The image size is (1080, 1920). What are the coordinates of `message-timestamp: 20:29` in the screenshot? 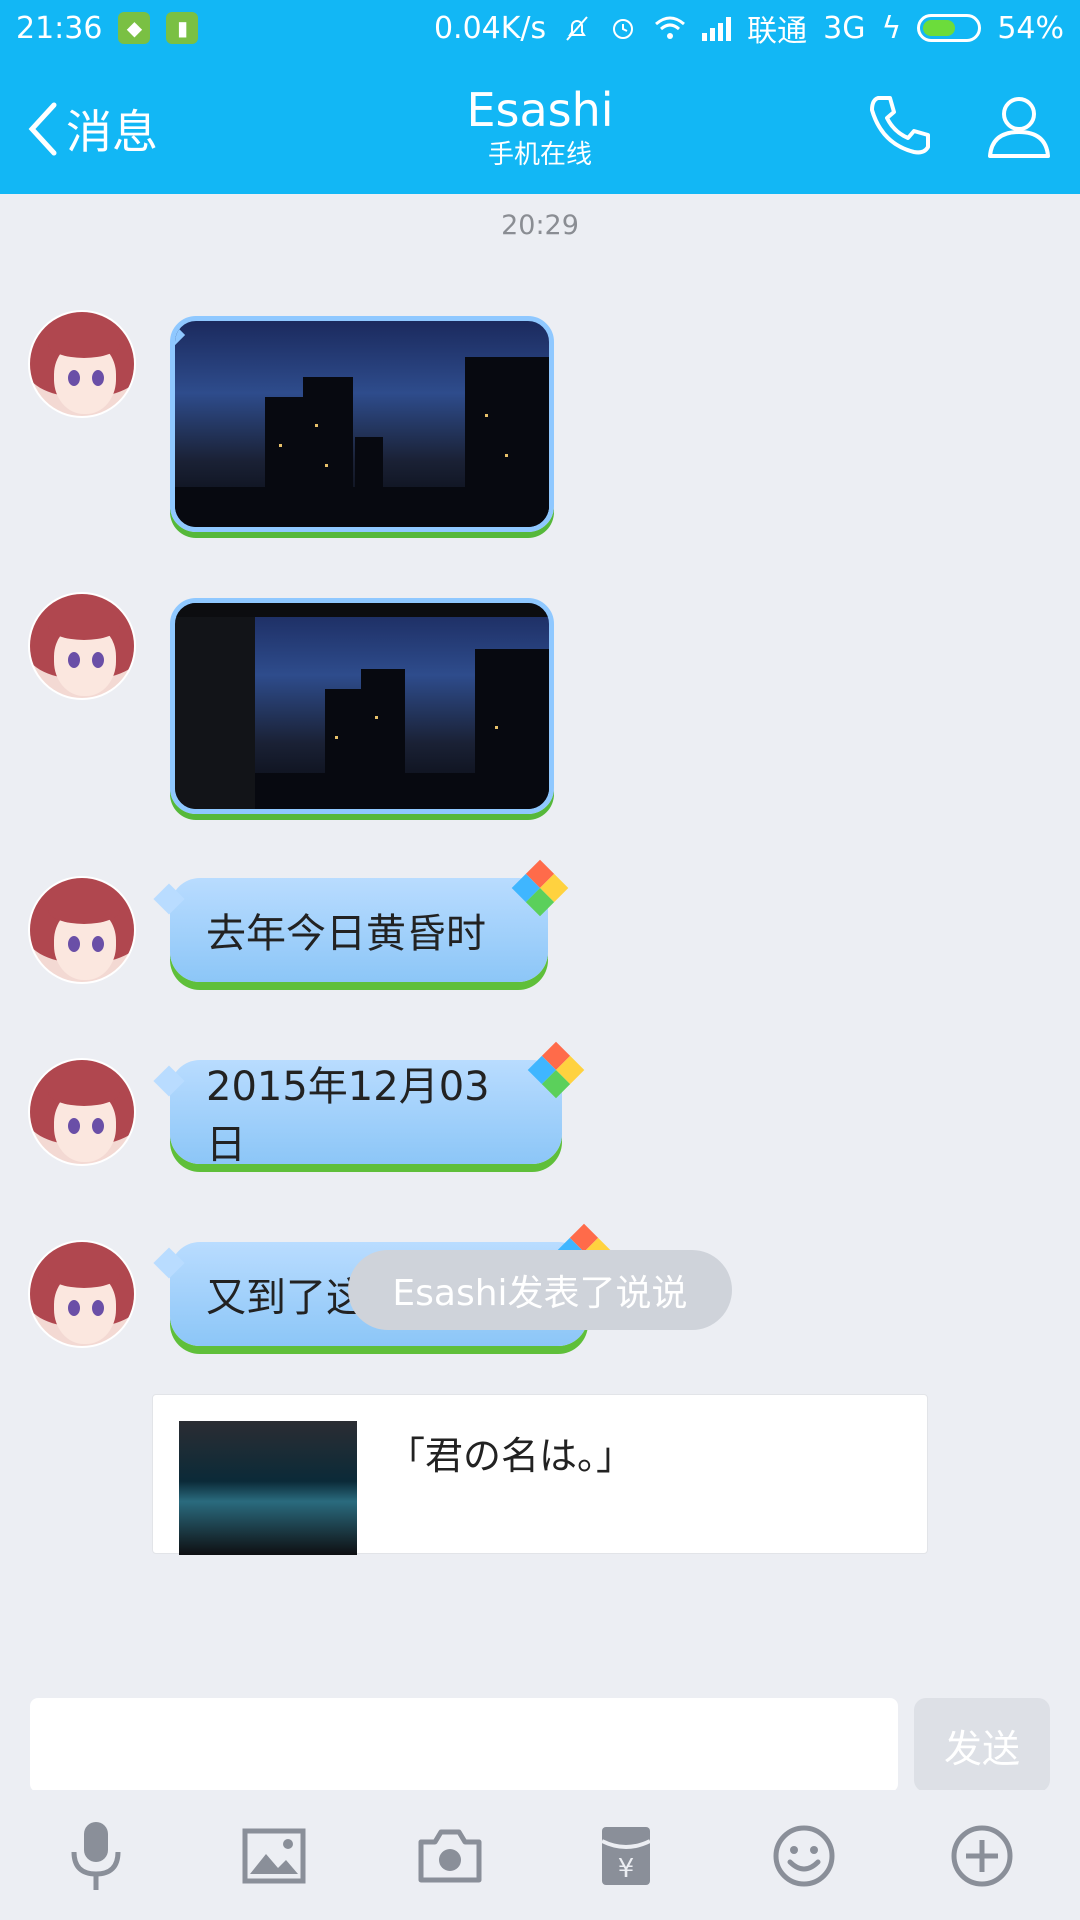 It's located at (540, 225).